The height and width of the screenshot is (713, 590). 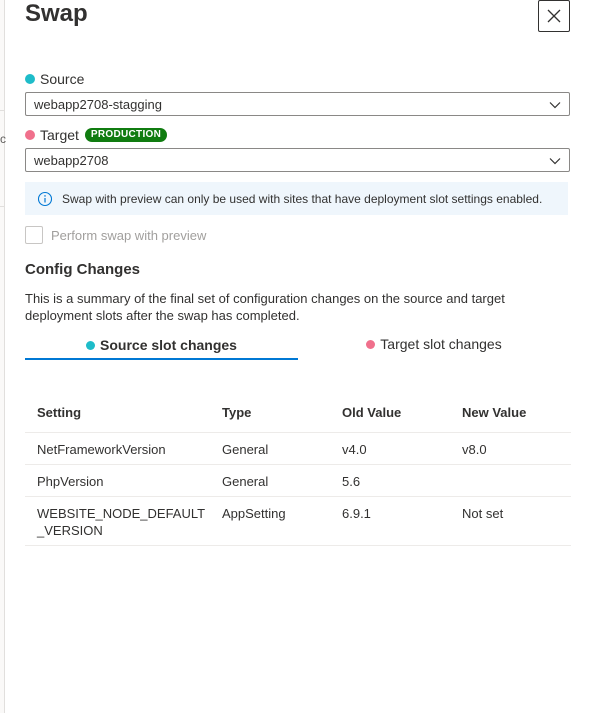 I want to click on source-label: Source, so click(x=54, y=79).